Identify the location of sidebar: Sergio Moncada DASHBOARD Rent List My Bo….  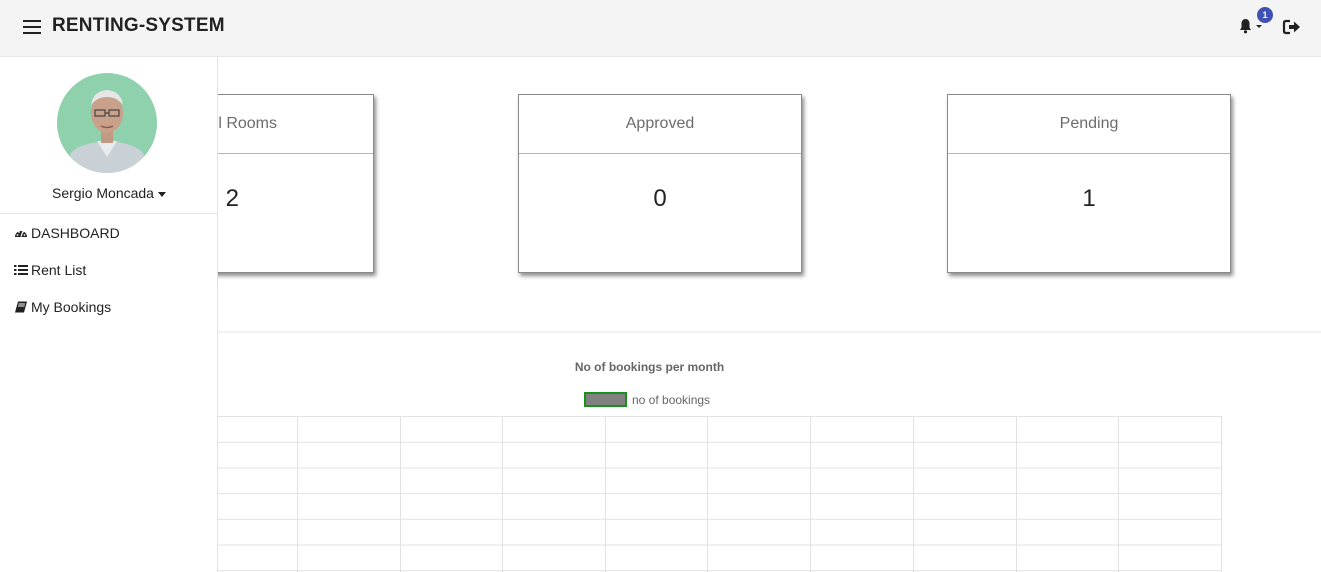
(109, 314).